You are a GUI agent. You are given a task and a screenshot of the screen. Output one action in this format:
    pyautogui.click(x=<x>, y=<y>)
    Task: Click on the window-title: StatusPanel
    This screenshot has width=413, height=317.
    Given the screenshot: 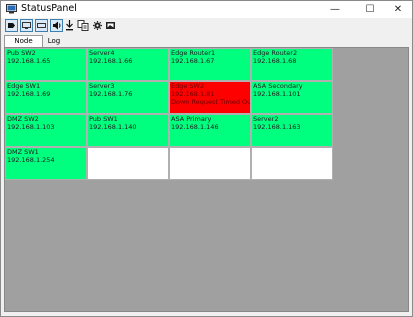 What is the action you would take?
    pyautogui.click(x=49, y=8)
    